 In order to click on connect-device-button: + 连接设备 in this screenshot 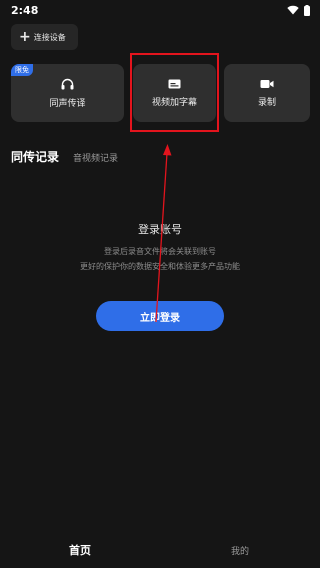, I will do `click(44, 37)`.